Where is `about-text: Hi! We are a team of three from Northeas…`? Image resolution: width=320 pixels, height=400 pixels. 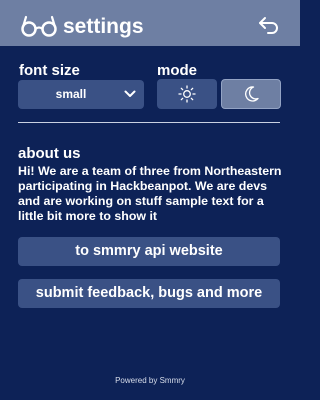 about-text: Hi! We are a team of three from Northeas… is located at coordinates (150, 193).